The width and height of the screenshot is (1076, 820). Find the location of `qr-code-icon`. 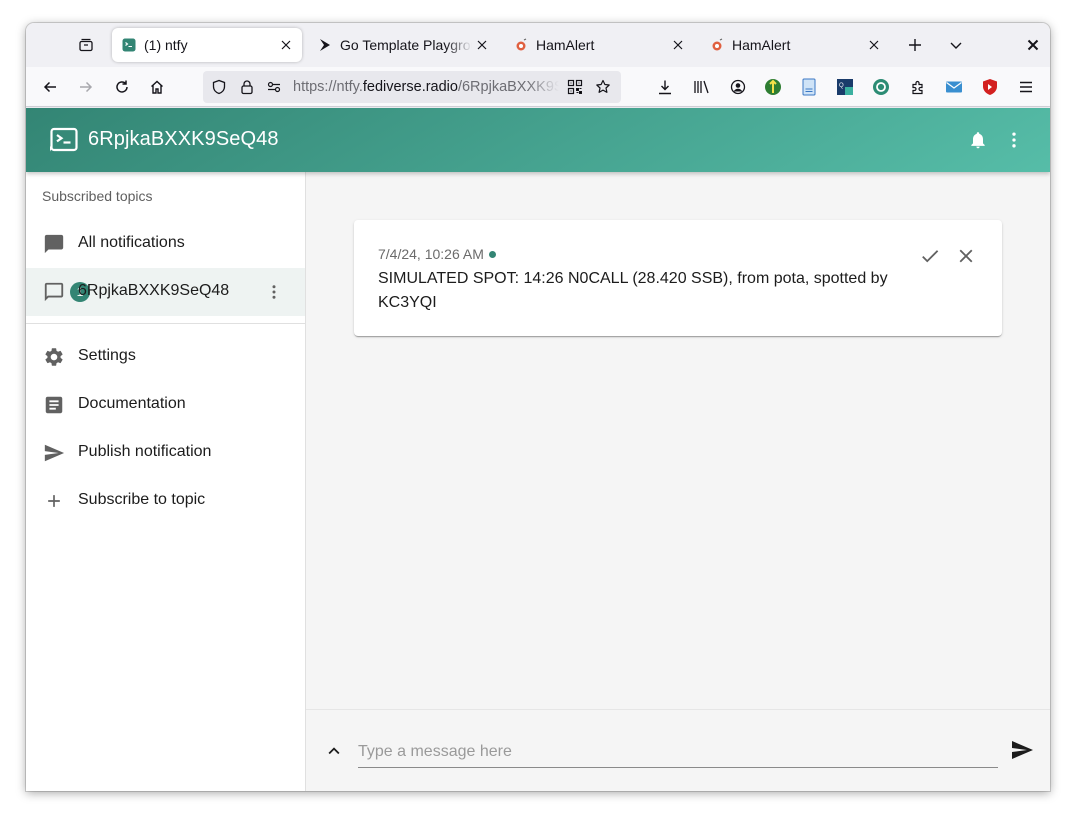

qr-code-icon is located at coordinates (575, 87).